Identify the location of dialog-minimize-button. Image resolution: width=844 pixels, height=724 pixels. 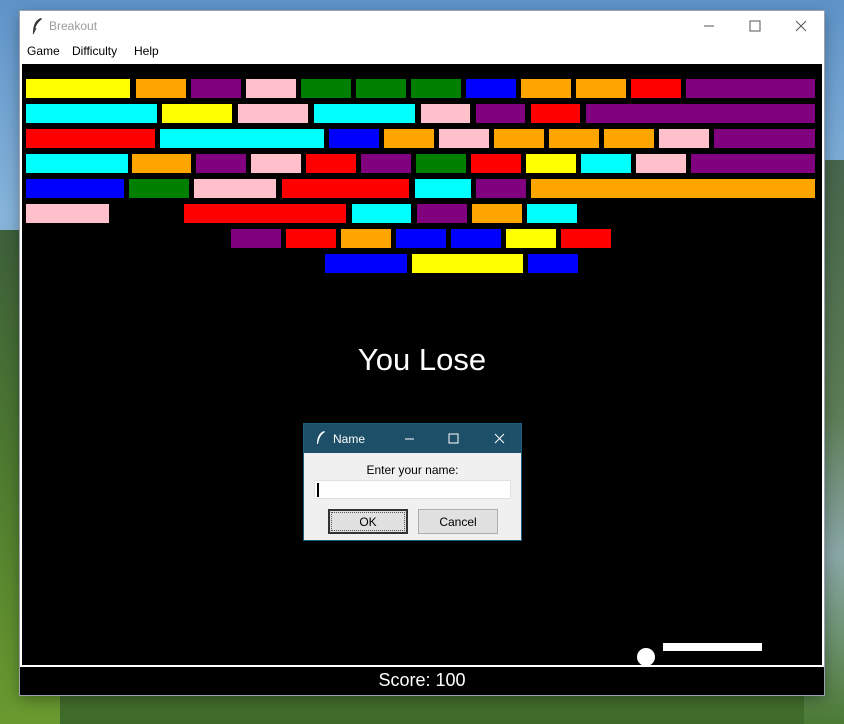
(409, 438).